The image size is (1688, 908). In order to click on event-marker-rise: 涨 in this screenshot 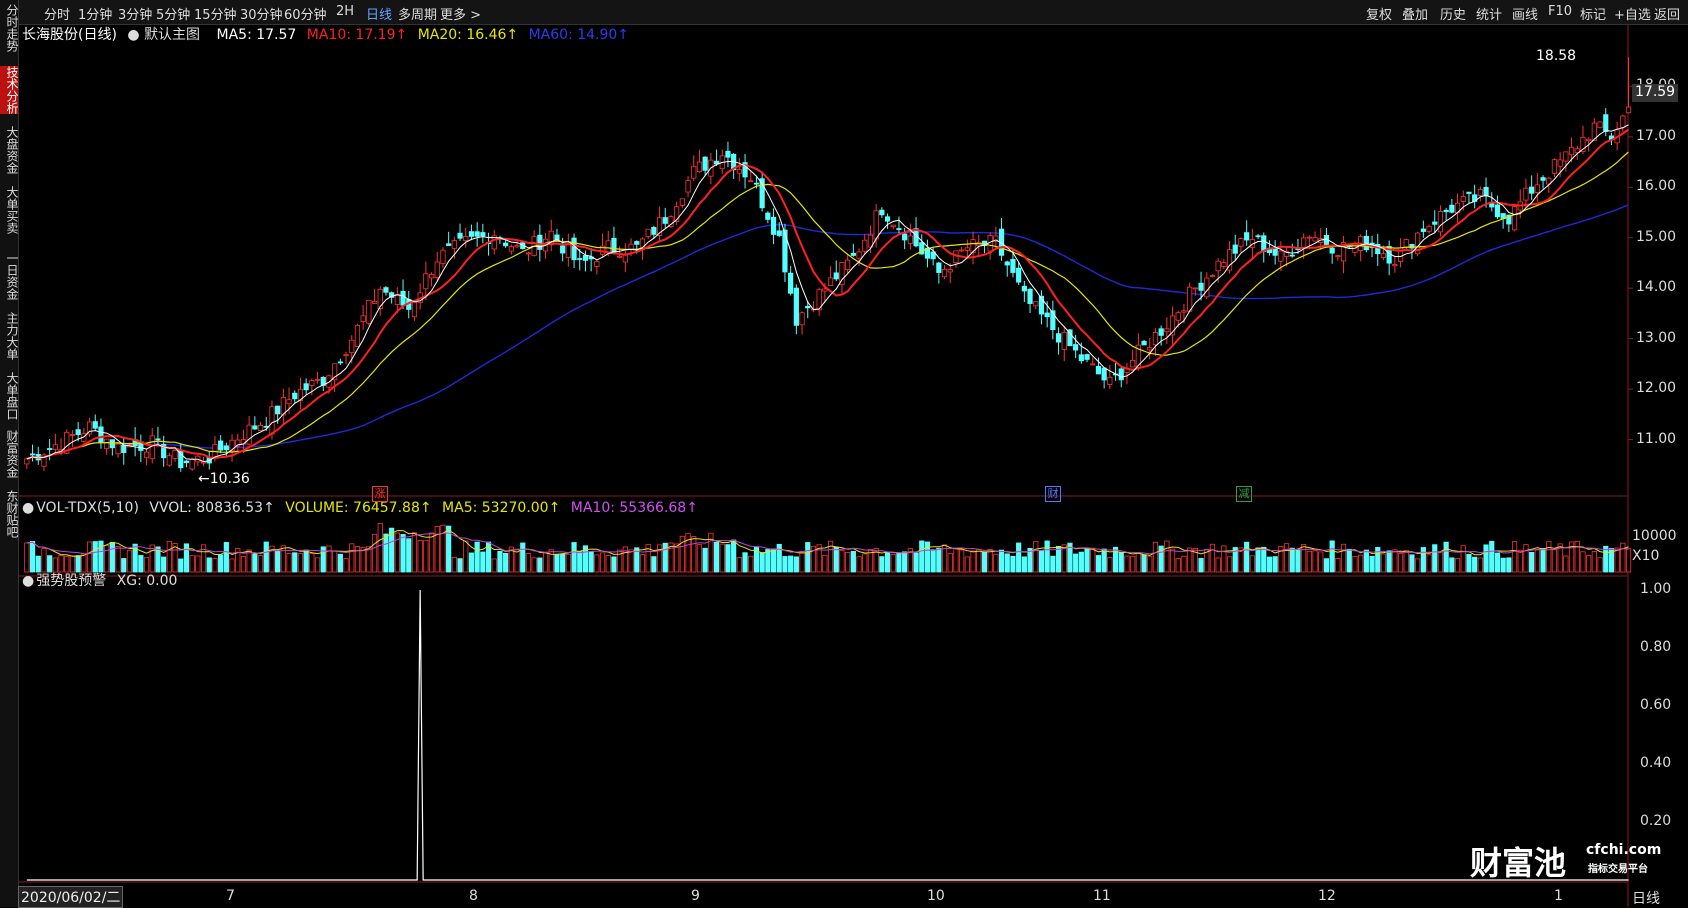, I will do `click(380, 494)`.